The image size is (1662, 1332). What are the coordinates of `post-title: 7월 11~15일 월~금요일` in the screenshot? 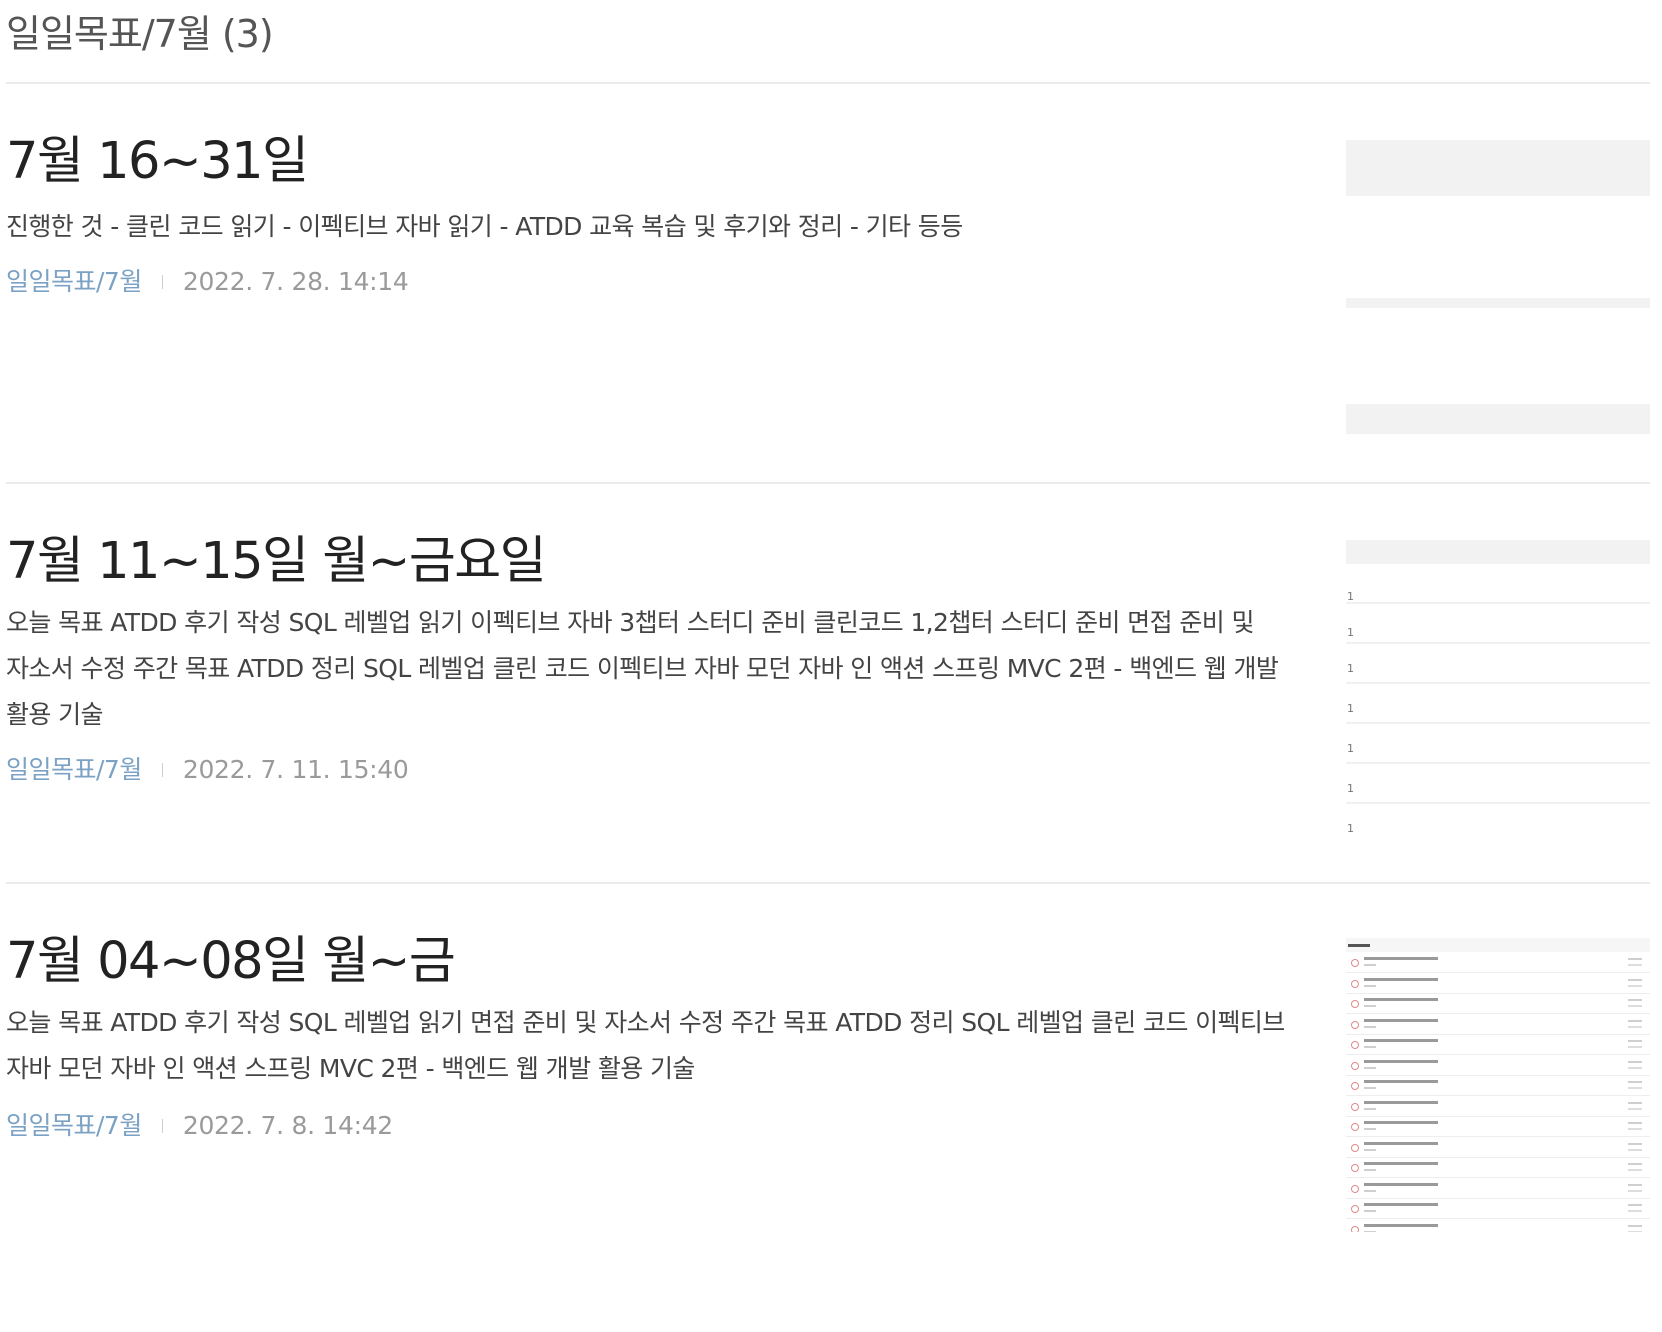 It's located at (276, 562).